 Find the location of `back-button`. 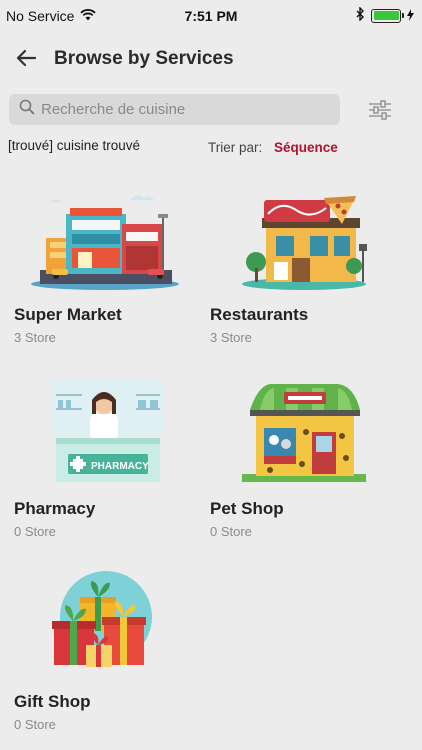

back-button is located at coordinates (26, 60).